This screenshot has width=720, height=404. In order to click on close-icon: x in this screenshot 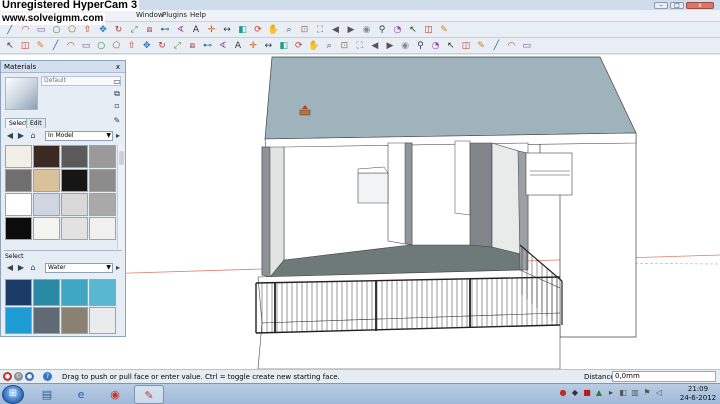, I will do `click(118, 67)`.